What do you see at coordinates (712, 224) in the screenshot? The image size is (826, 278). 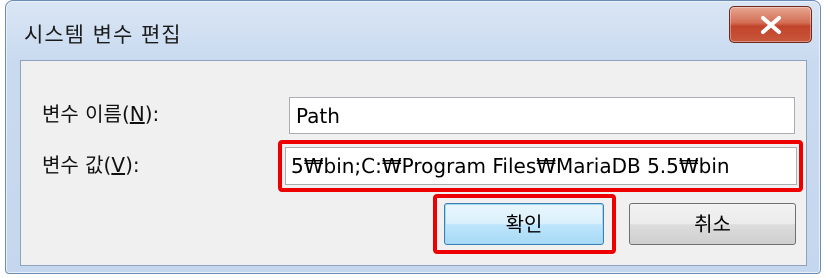 I see `cancel-button: 취소` at bounding box center [712, 224].